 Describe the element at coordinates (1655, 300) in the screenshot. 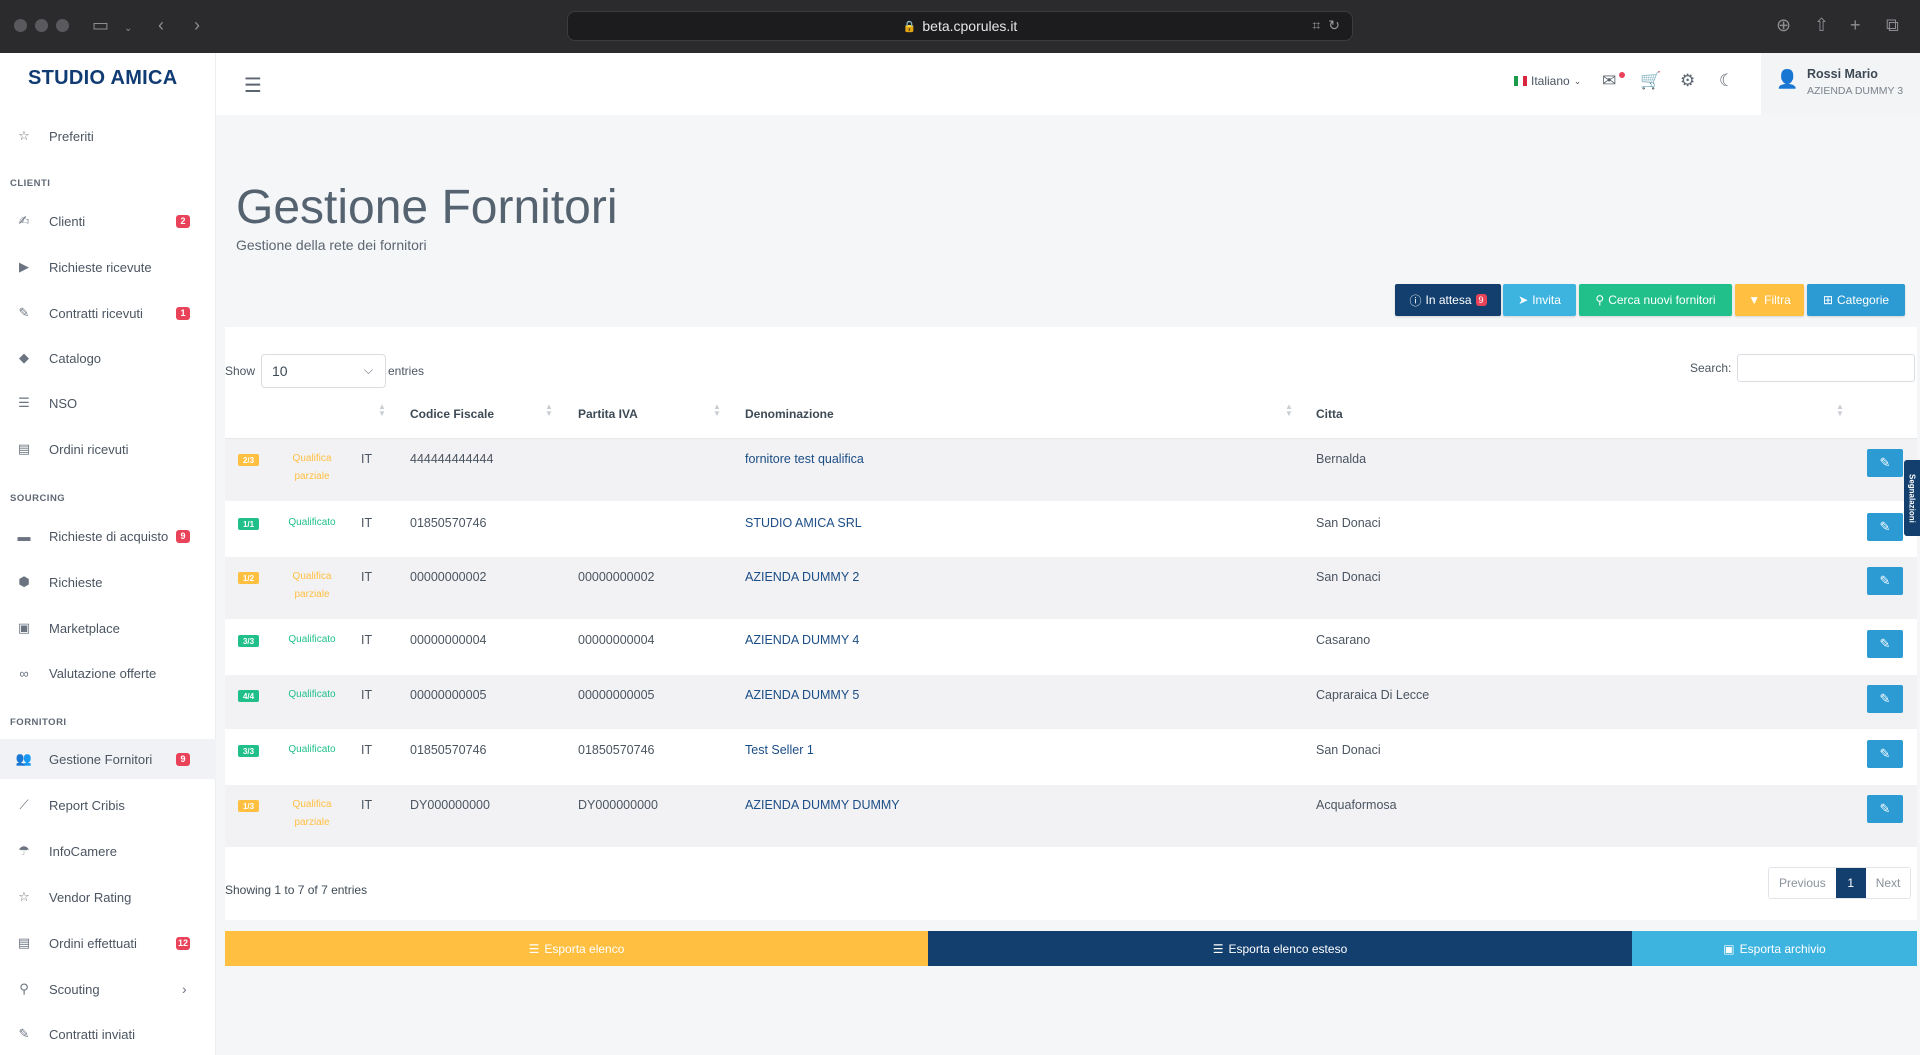

I see `cerca-nuovi-fornitori-button: ⚲ Cerca nuovi fornitori` at that location.